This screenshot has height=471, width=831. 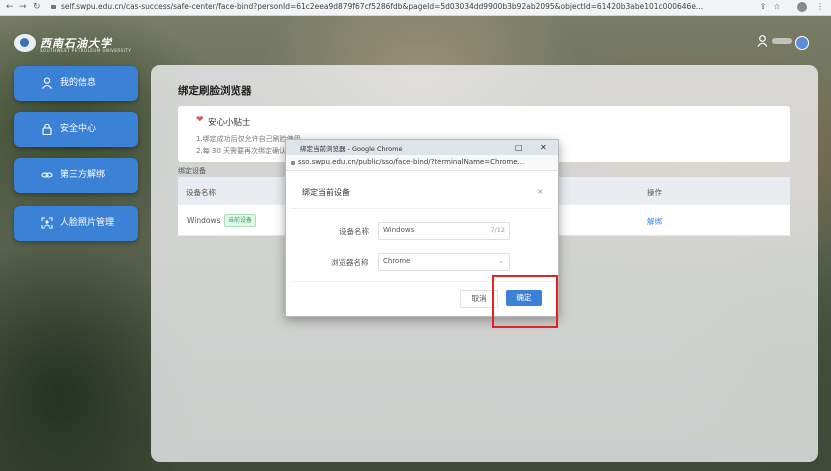 What do you see at coordinates (10, 7) in the screenshot?
I see `back-icon: ←` at bounding box center [10, 7].